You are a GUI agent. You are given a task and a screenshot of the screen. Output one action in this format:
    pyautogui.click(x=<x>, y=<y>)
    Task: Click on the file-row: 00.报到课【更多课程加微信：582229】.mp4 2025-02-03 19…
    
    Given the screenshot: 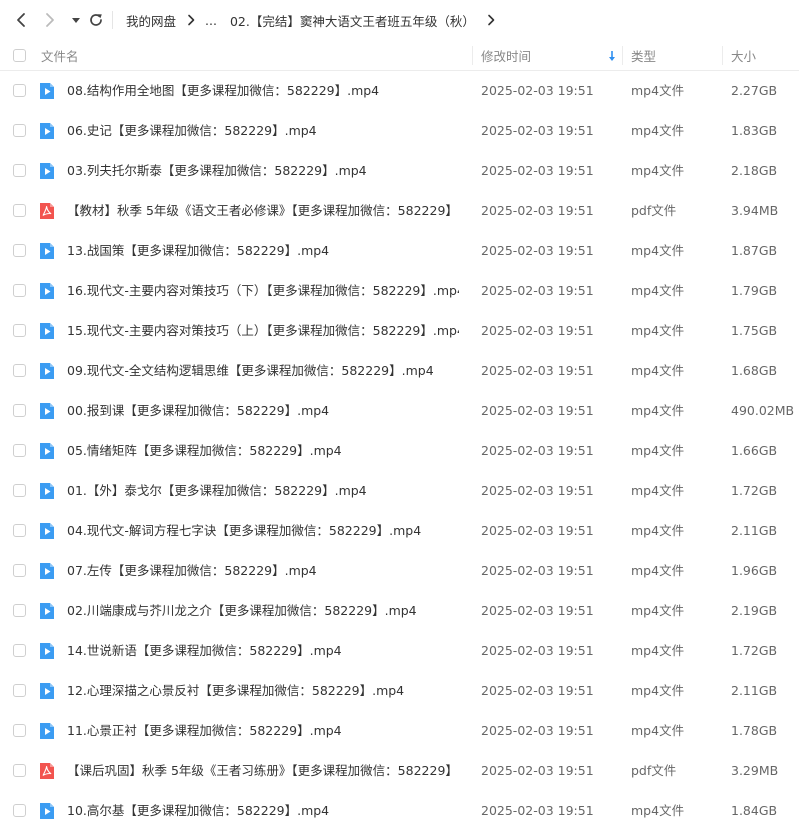 What is the action you would take?
    pyautogui.click(x=399, y=411)
    